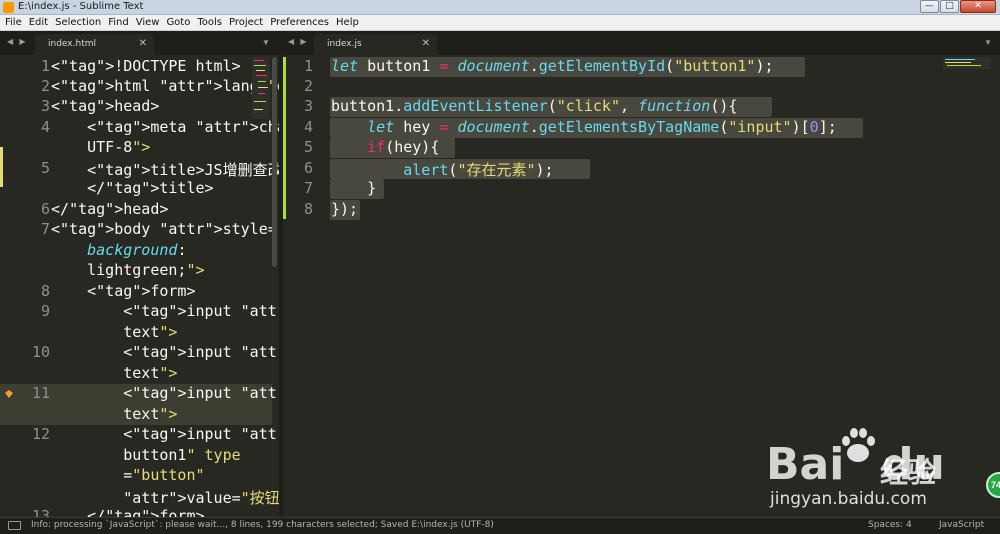 This screenshot has height=534, width=1000. I want to click on code-line-js: }, so click(354, 188).